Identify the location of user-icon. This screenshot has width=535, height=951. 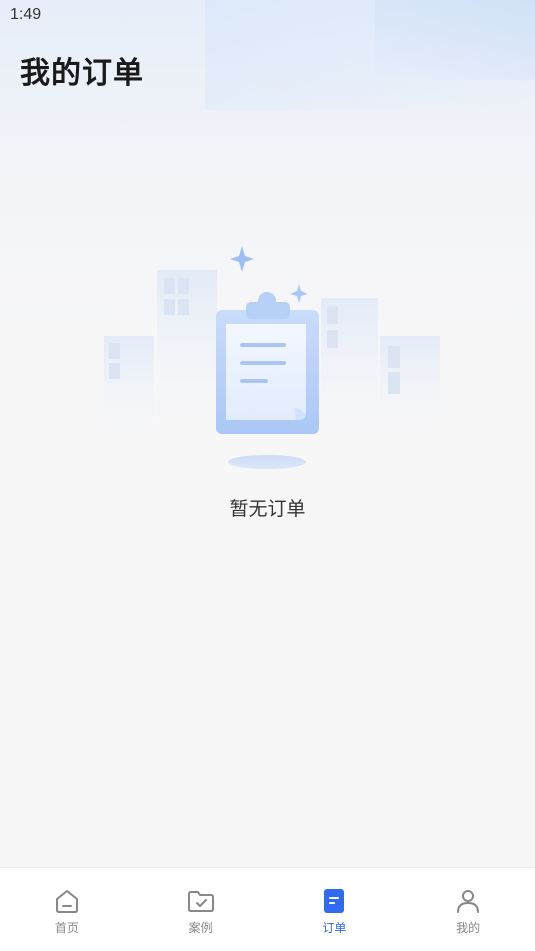
(468, 901).